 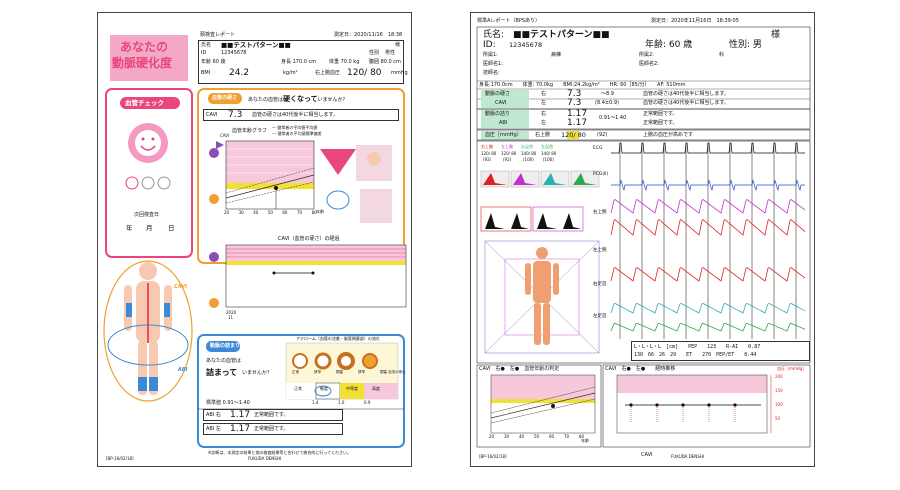 I want to click on graph-right-ytick: 150, so click(x=779, y=390).